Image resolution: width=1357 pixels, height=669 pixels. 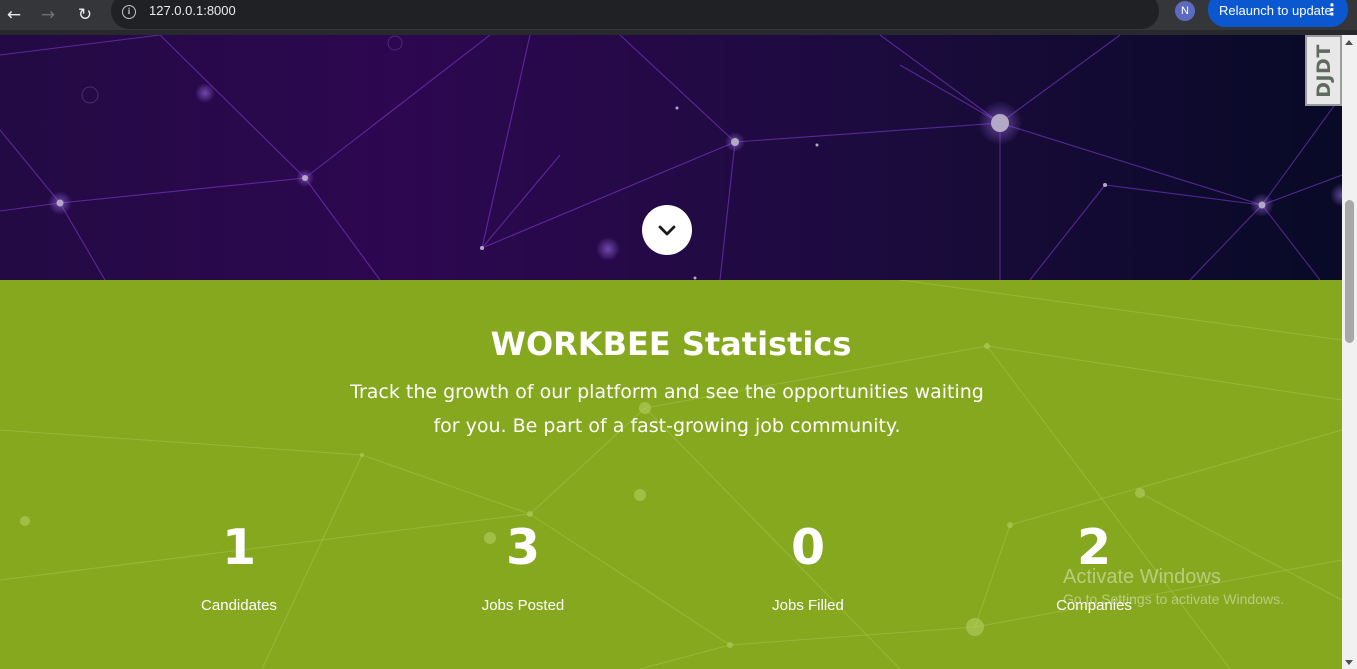 I want to click on address-bar: i 127.0.0.1:8000 ☆, so click(x=683, y=14).